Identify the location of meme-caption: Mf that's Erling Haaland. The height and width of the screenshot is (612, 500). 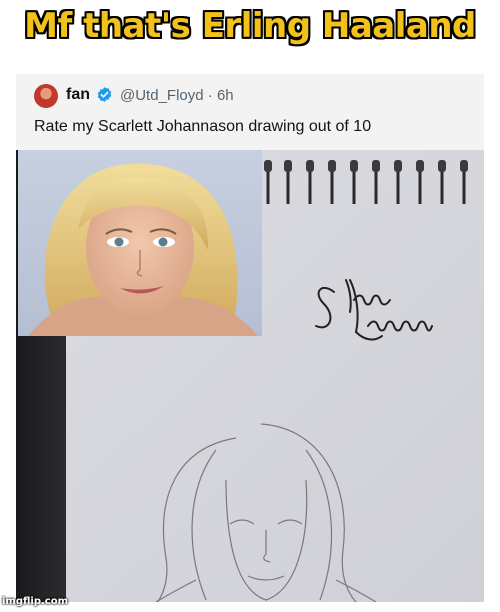
(250, 26).